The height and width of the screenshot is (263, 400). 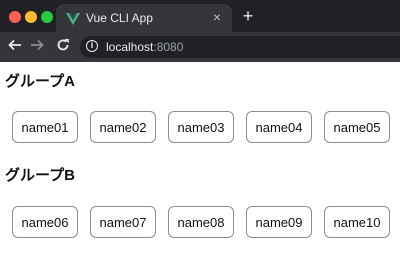 What do you see at coordinates (45, 222) in the screenshot?
I see `name06-button: name06` at bounding box center [45, 222].